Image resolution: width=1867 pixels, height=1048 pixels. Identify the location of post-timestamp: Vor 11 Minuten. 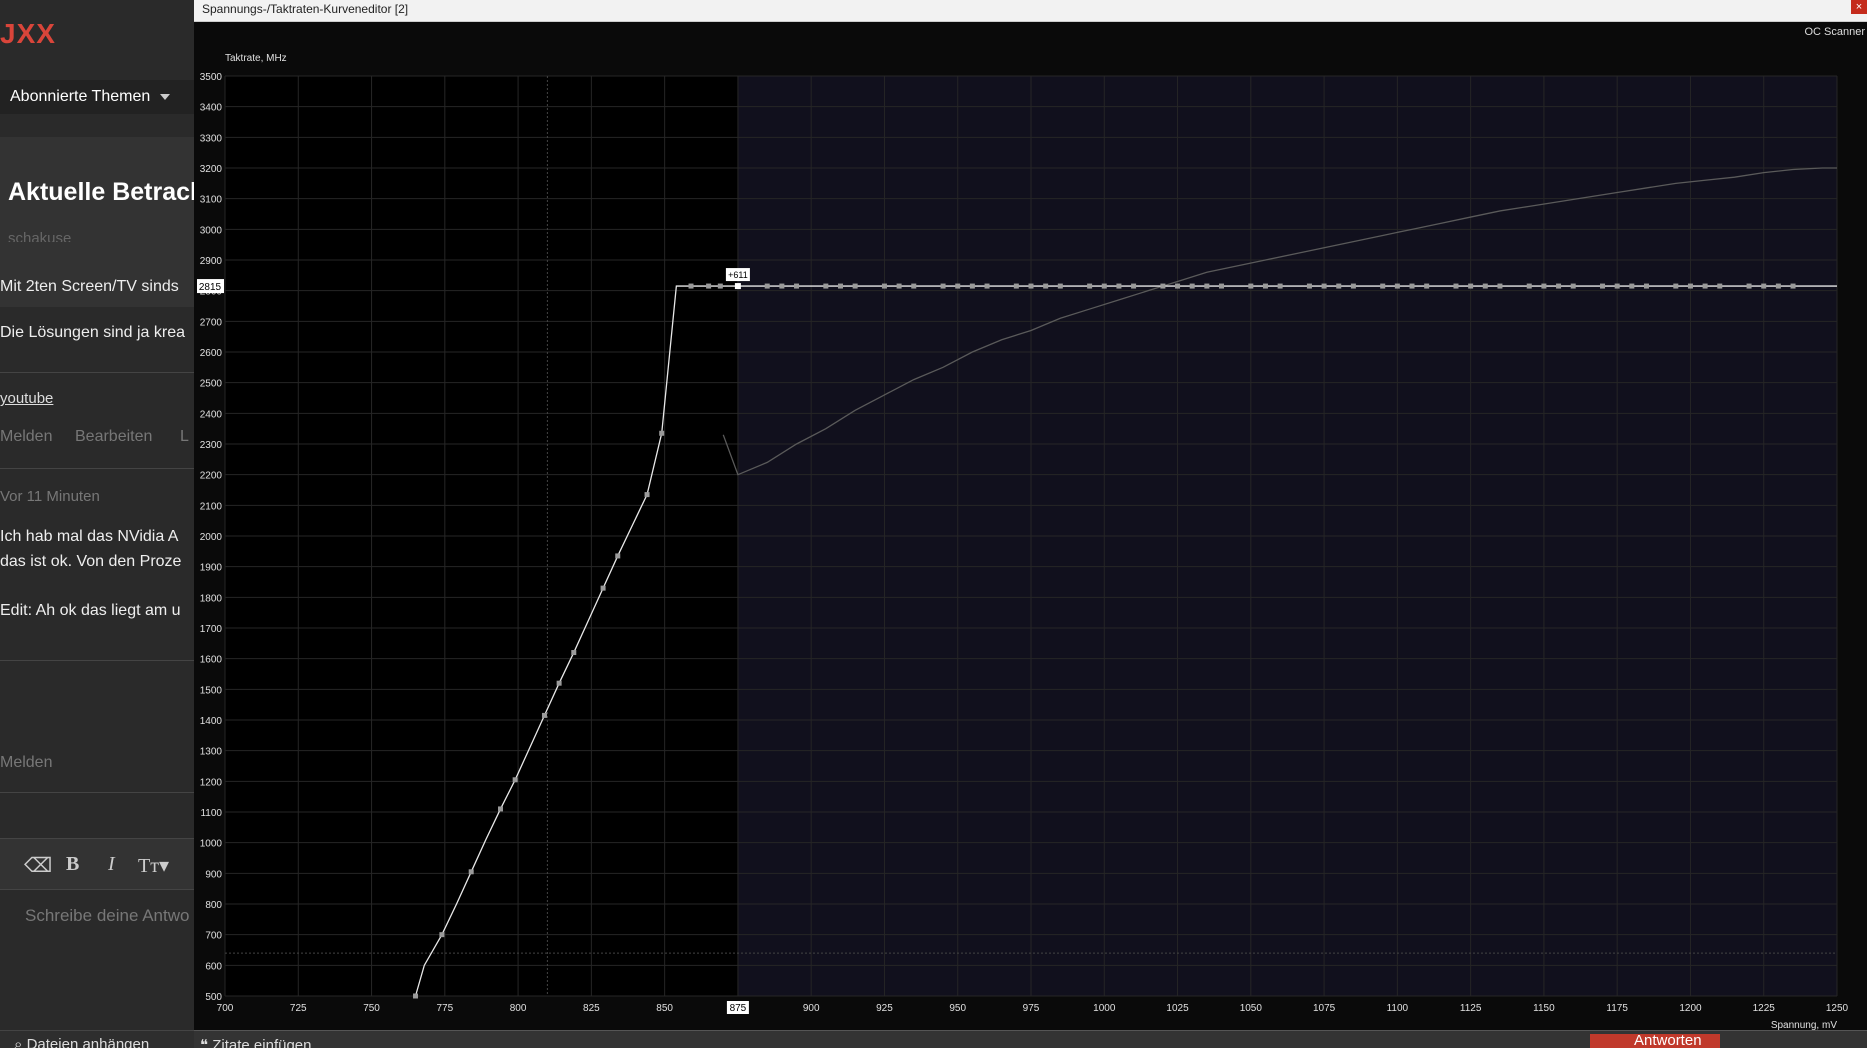
(50, 496).